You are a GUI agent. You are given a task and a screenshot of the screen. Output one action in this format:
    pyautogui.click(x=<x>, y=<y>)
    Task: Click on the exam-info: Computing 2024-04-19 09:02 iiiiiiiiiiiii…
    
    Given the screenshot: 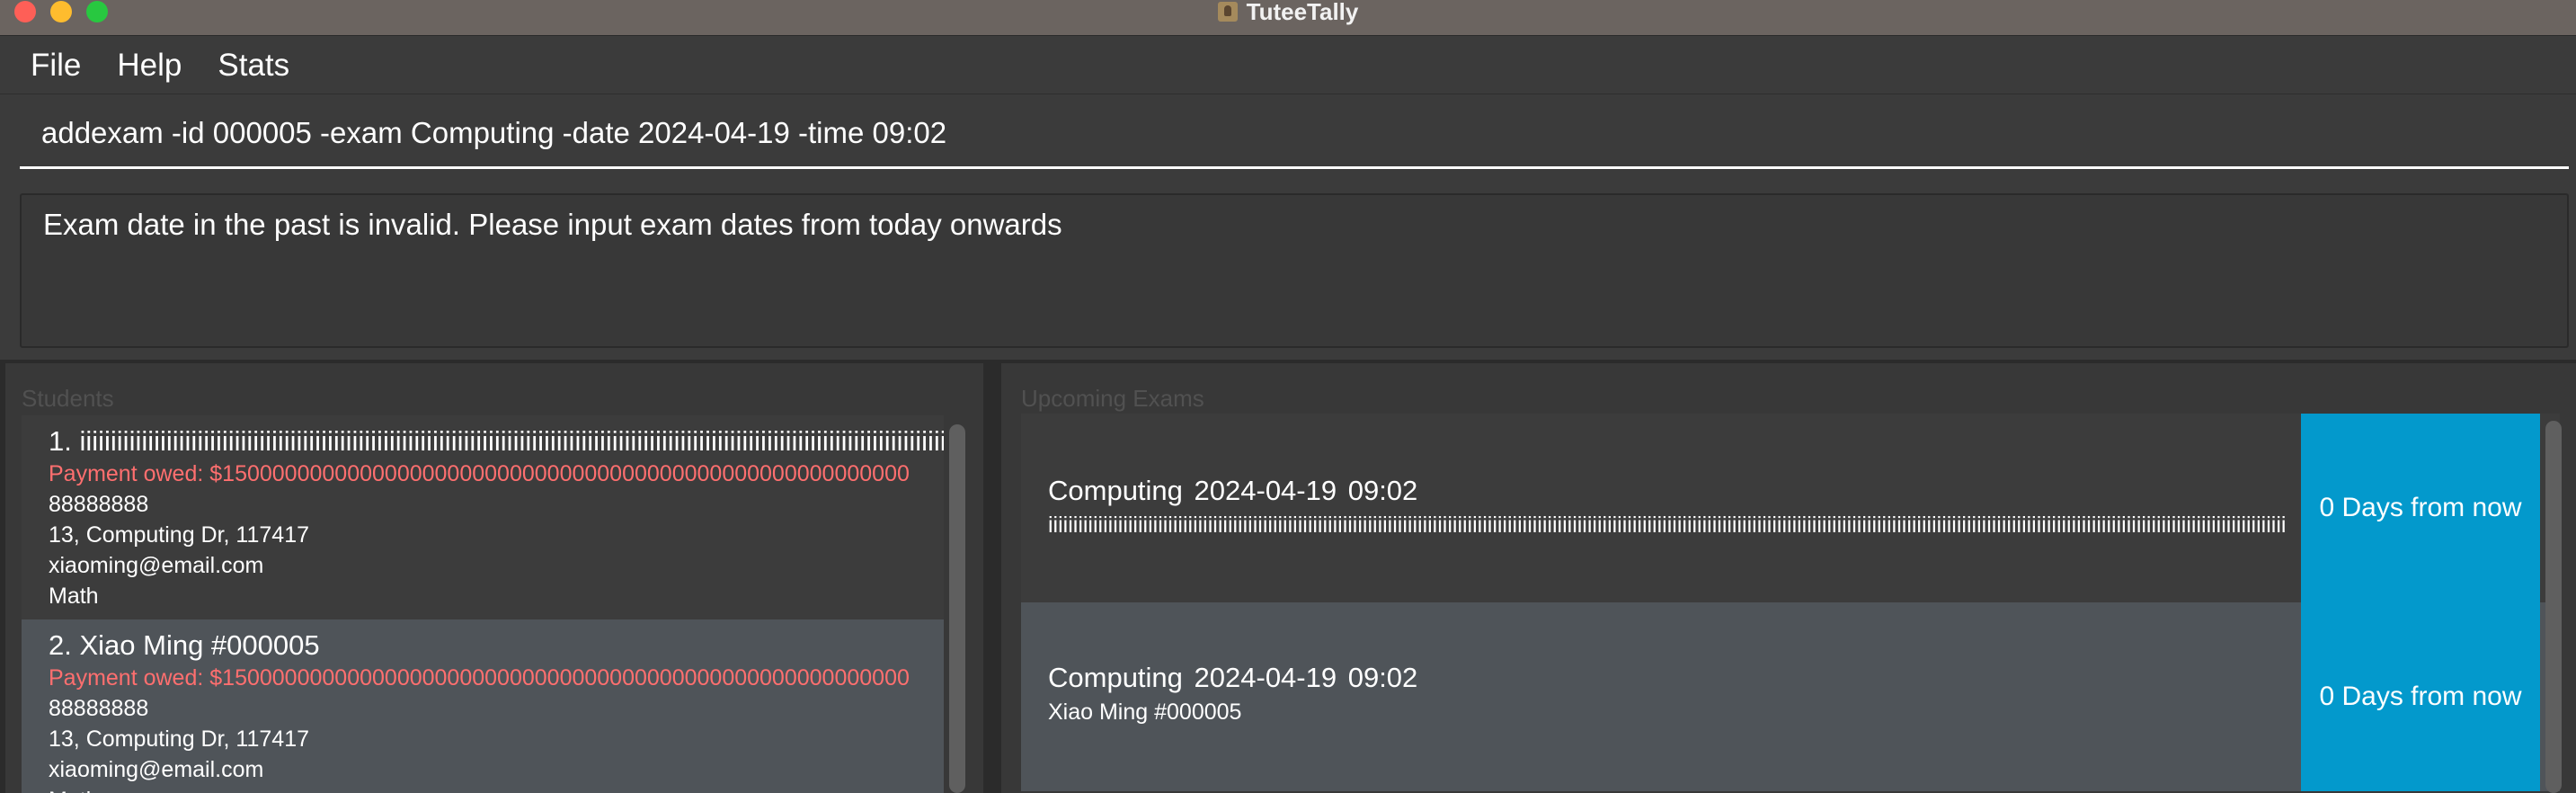 What is the action you would take?
    pyautogui.click(x=1732, y=507)
    